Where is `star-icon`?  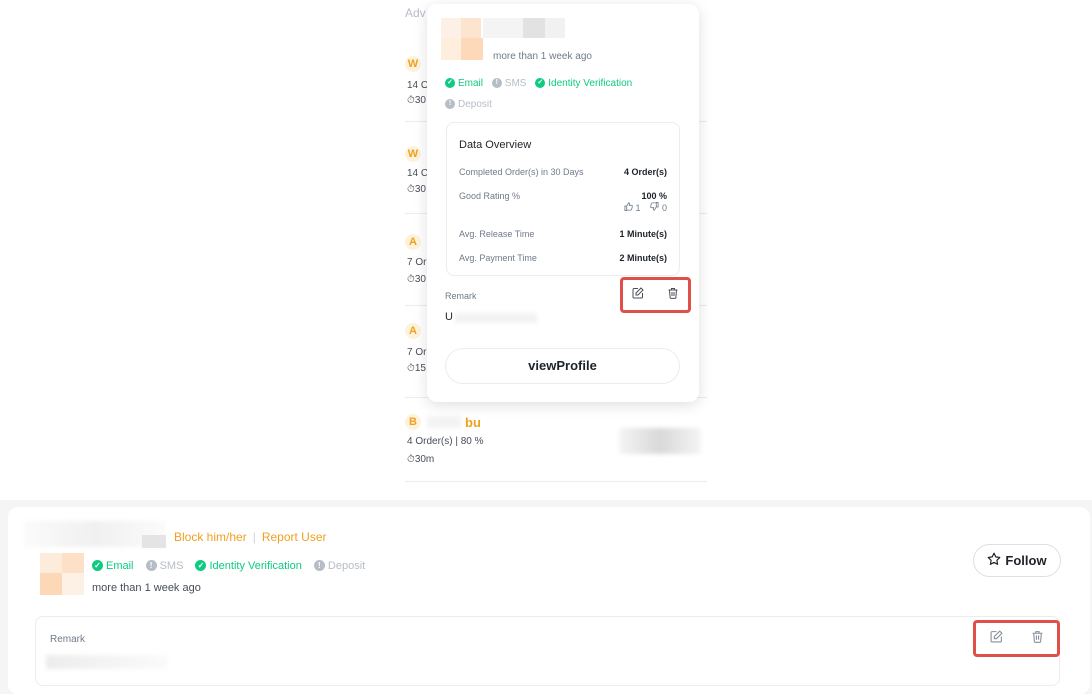
star-icon is located at coordinates (996, 560).